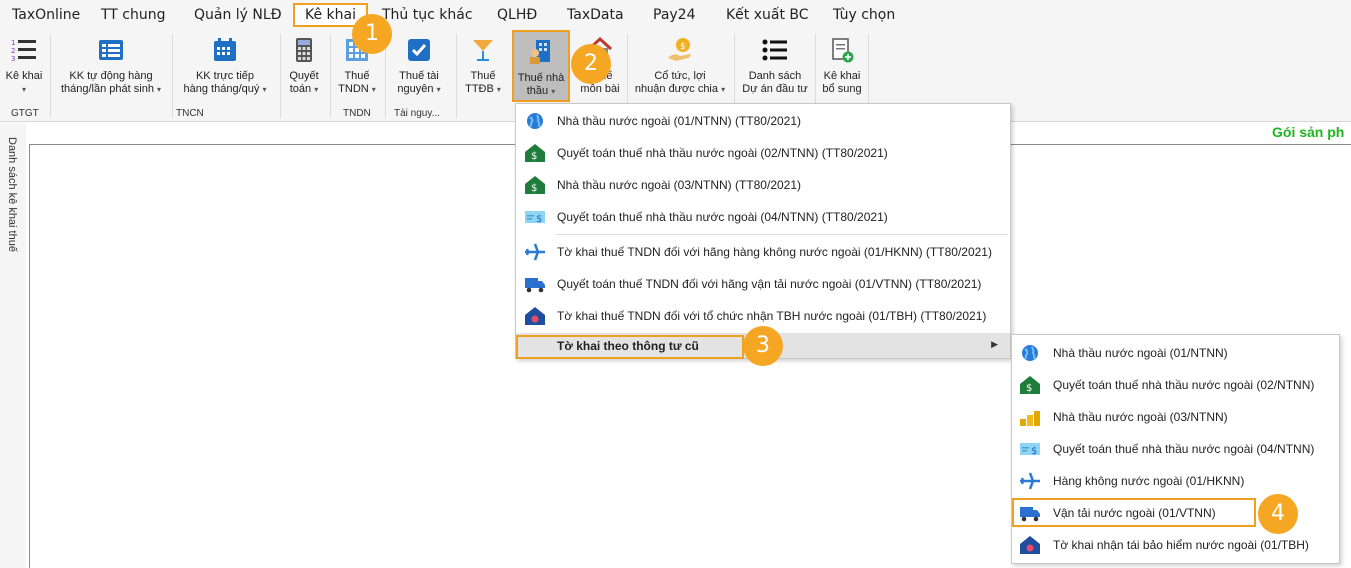 The image size is (1351, 568). What do you see at coordinates (483, 68) in the screenshot?
I see `thue-ttdb-button: Thuế TTĐB ▾` at bounding box center [483, 68].